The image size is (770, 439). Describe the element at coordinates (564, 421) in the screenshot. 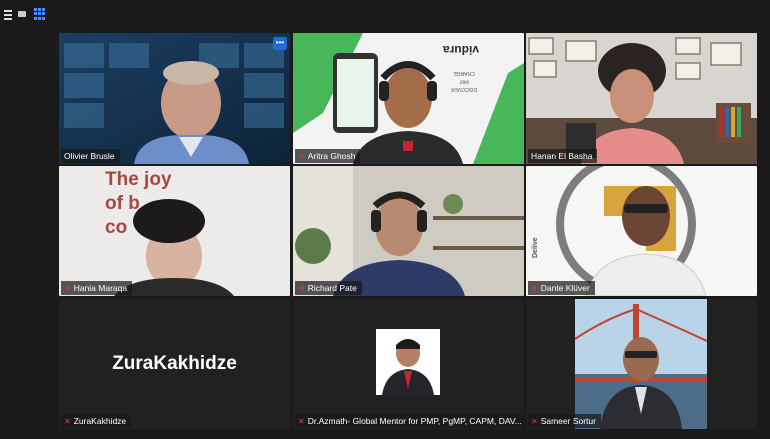

I see `participant-name-label: ✕ Sameer Sortur` at that location.